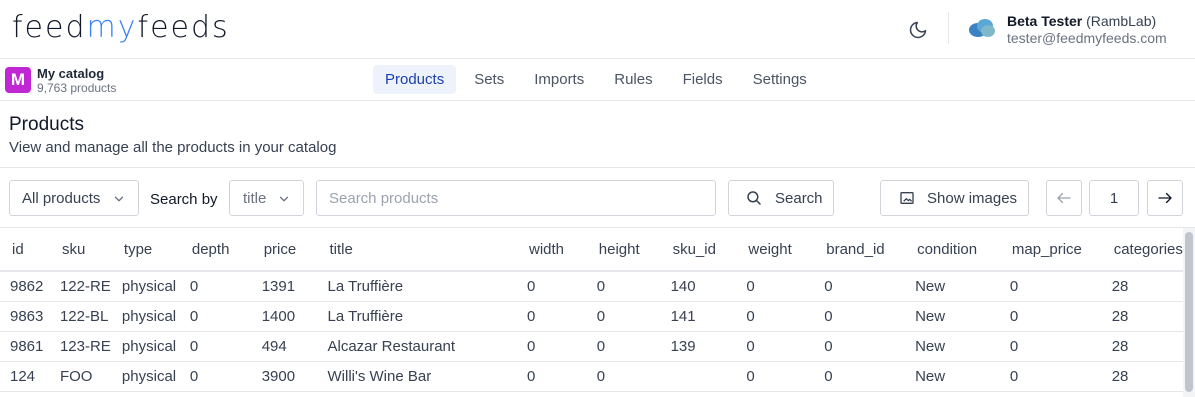 This screenshot has width=1195, height=397. Describe the element at coordinates (559, 79) in the screenshot. I see `tab-imports: Imports` at that location.